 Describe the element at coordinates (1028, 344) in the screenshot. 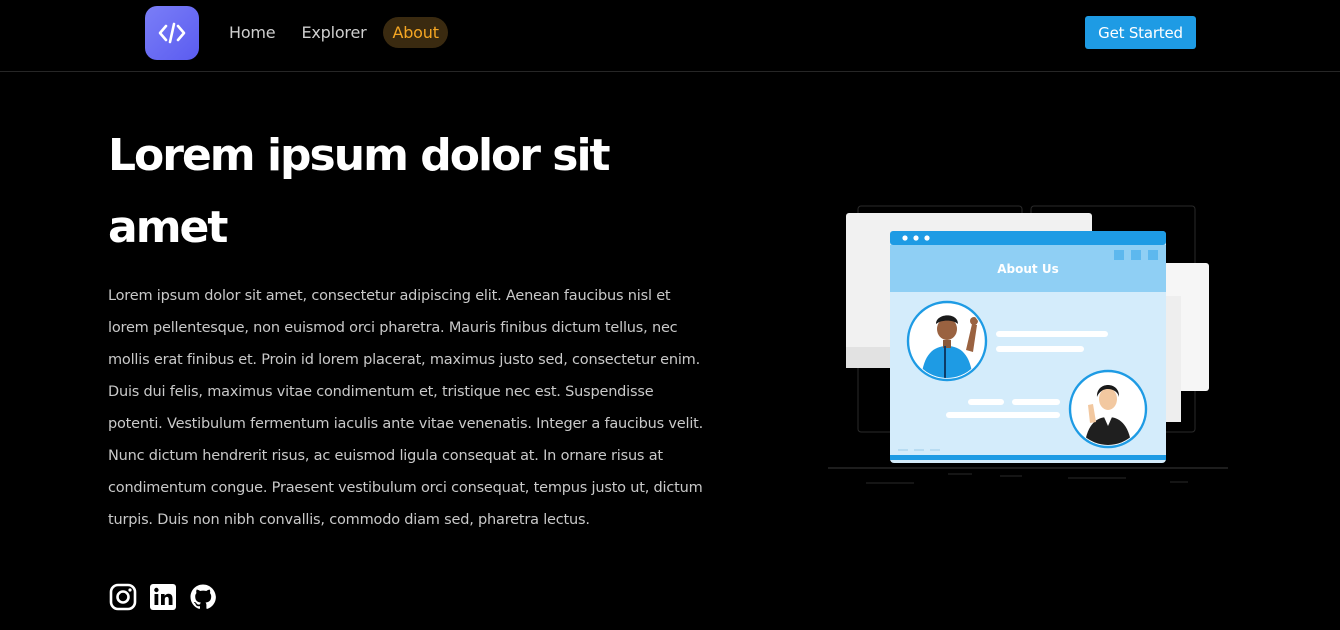

I see `about-us-illustration: About Us` at that location.